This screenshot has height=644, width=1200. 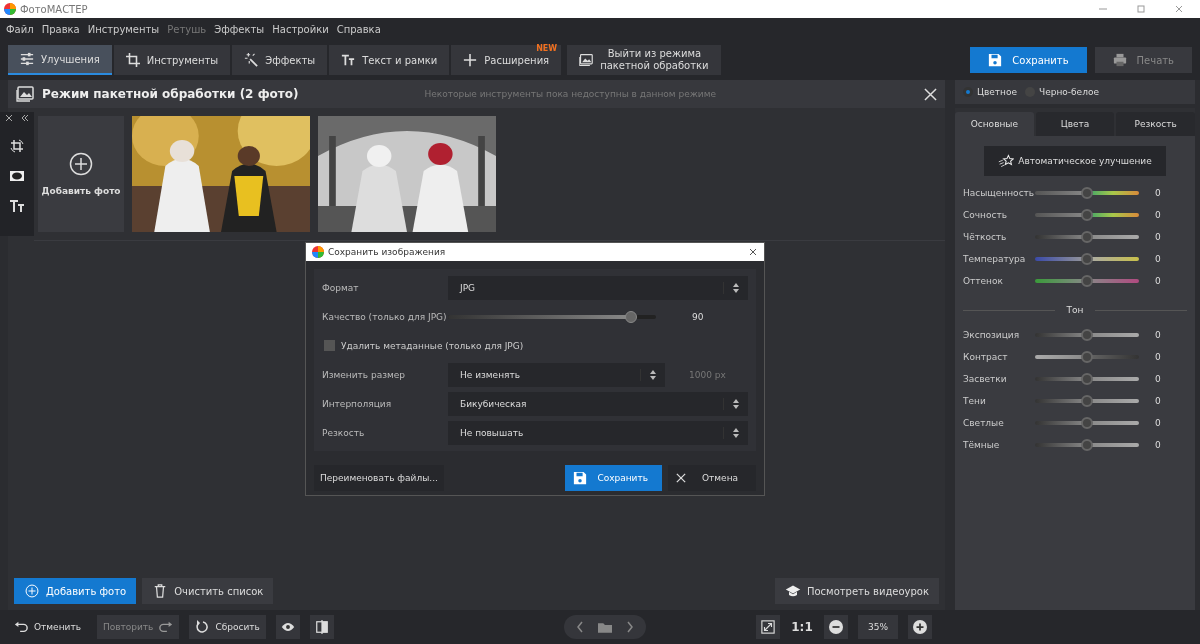 I want to click on menu-item: Настройки, so click(x=300, y=29).